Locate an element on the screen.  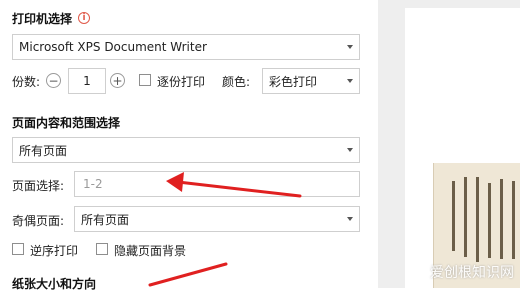
annotation-arrows is located at coordinates (225, 229).